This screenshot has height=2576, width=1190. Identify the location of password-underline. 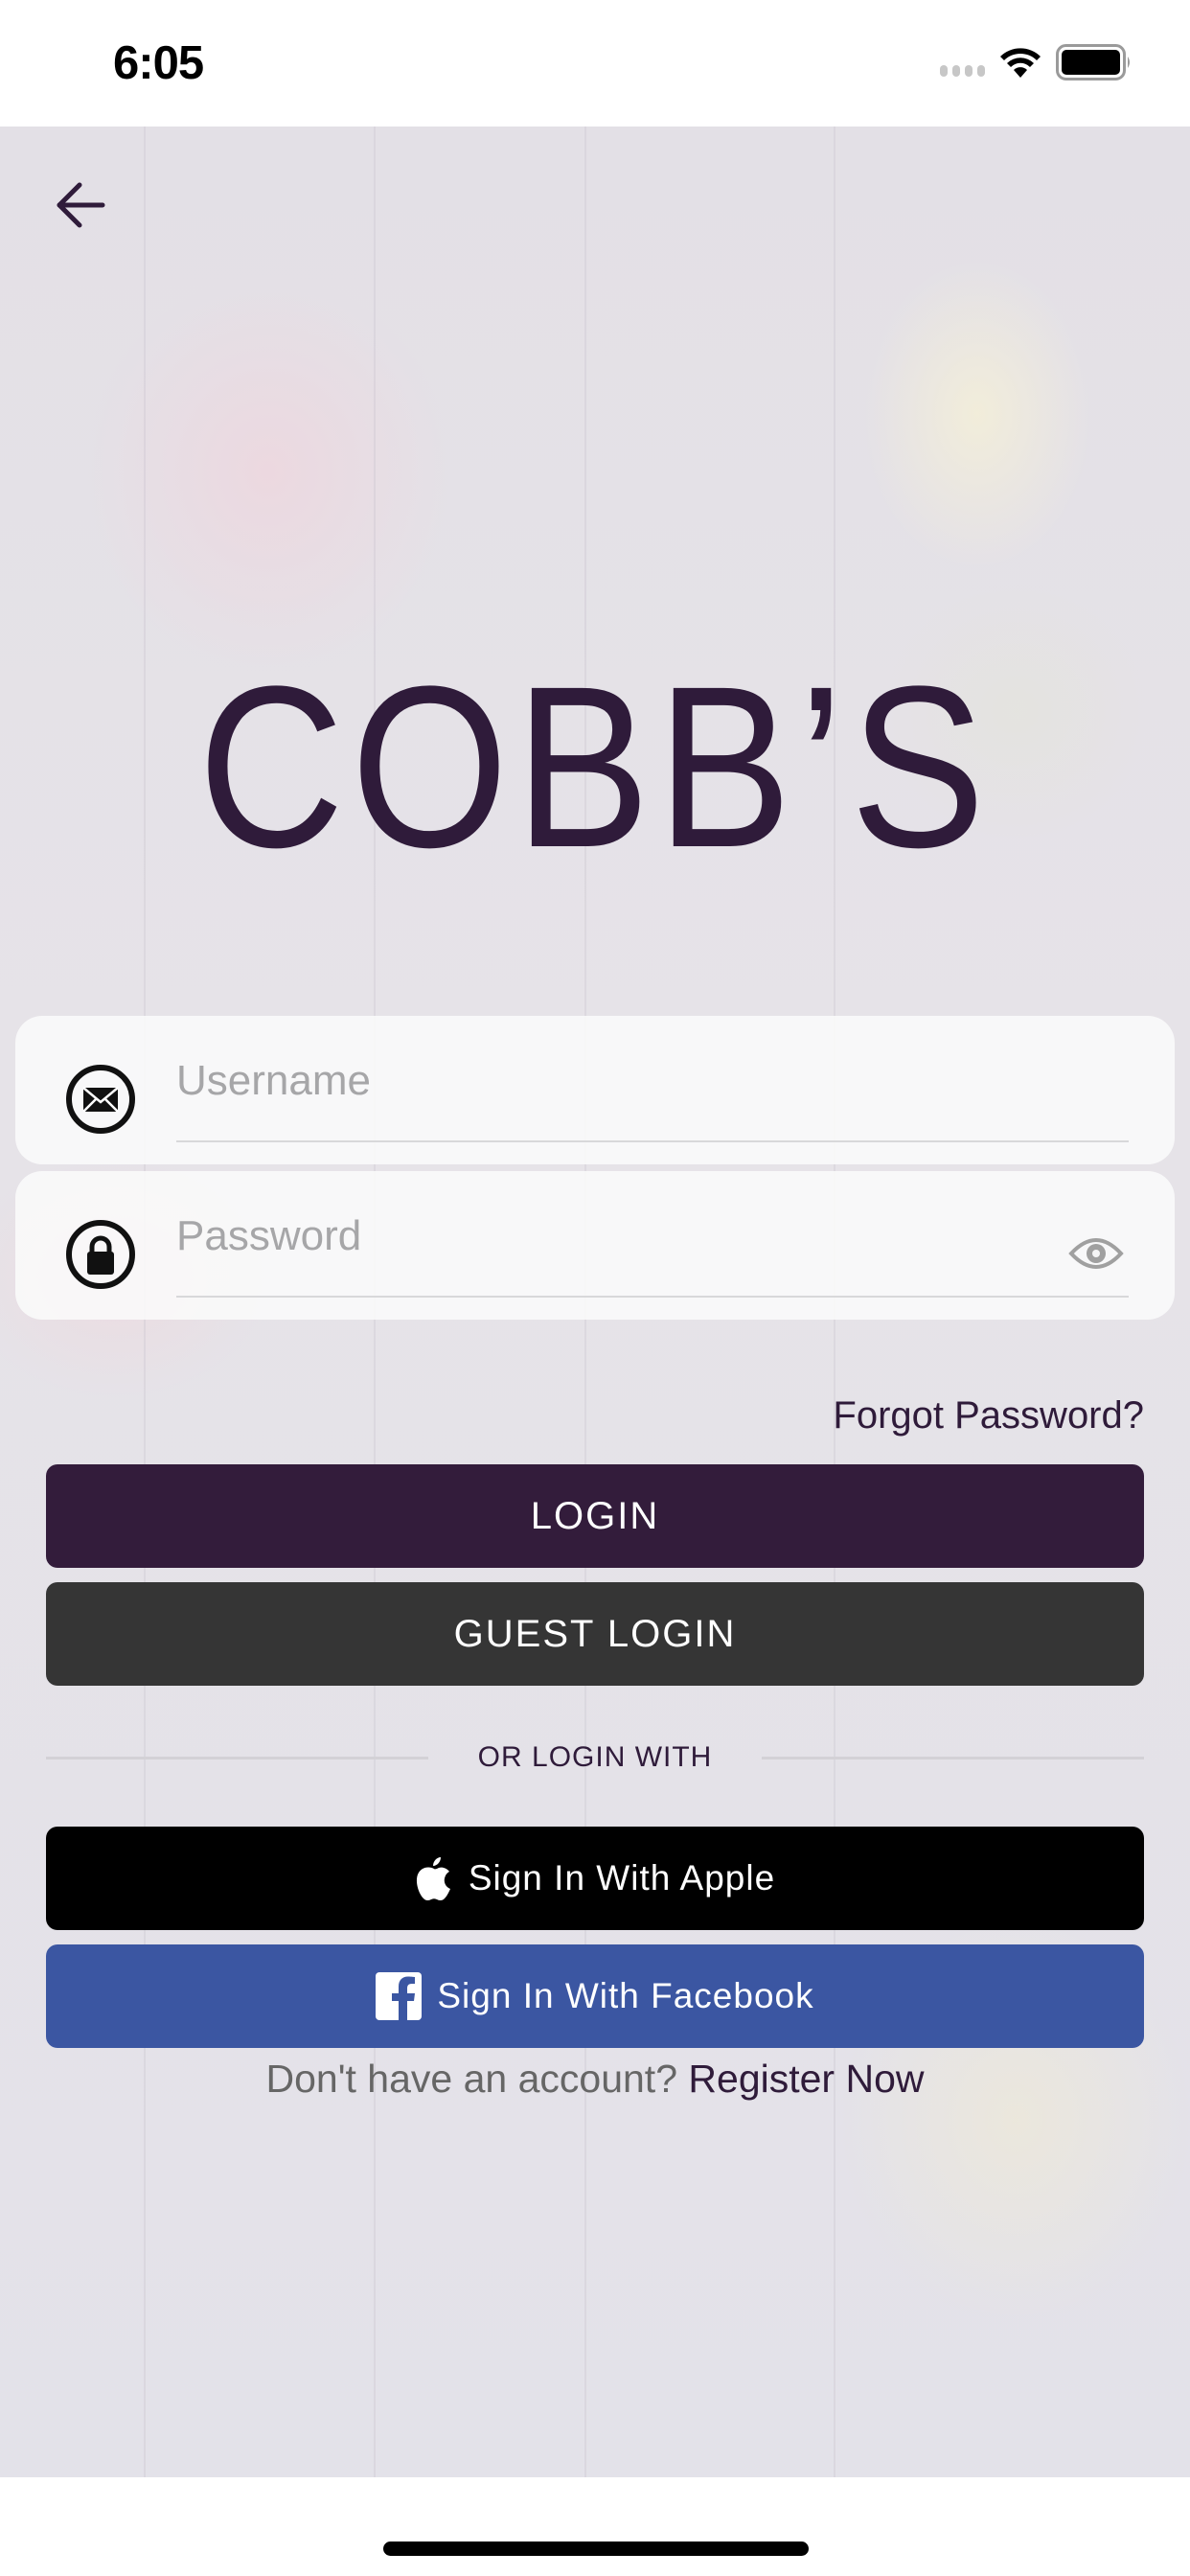
(653, 1297).